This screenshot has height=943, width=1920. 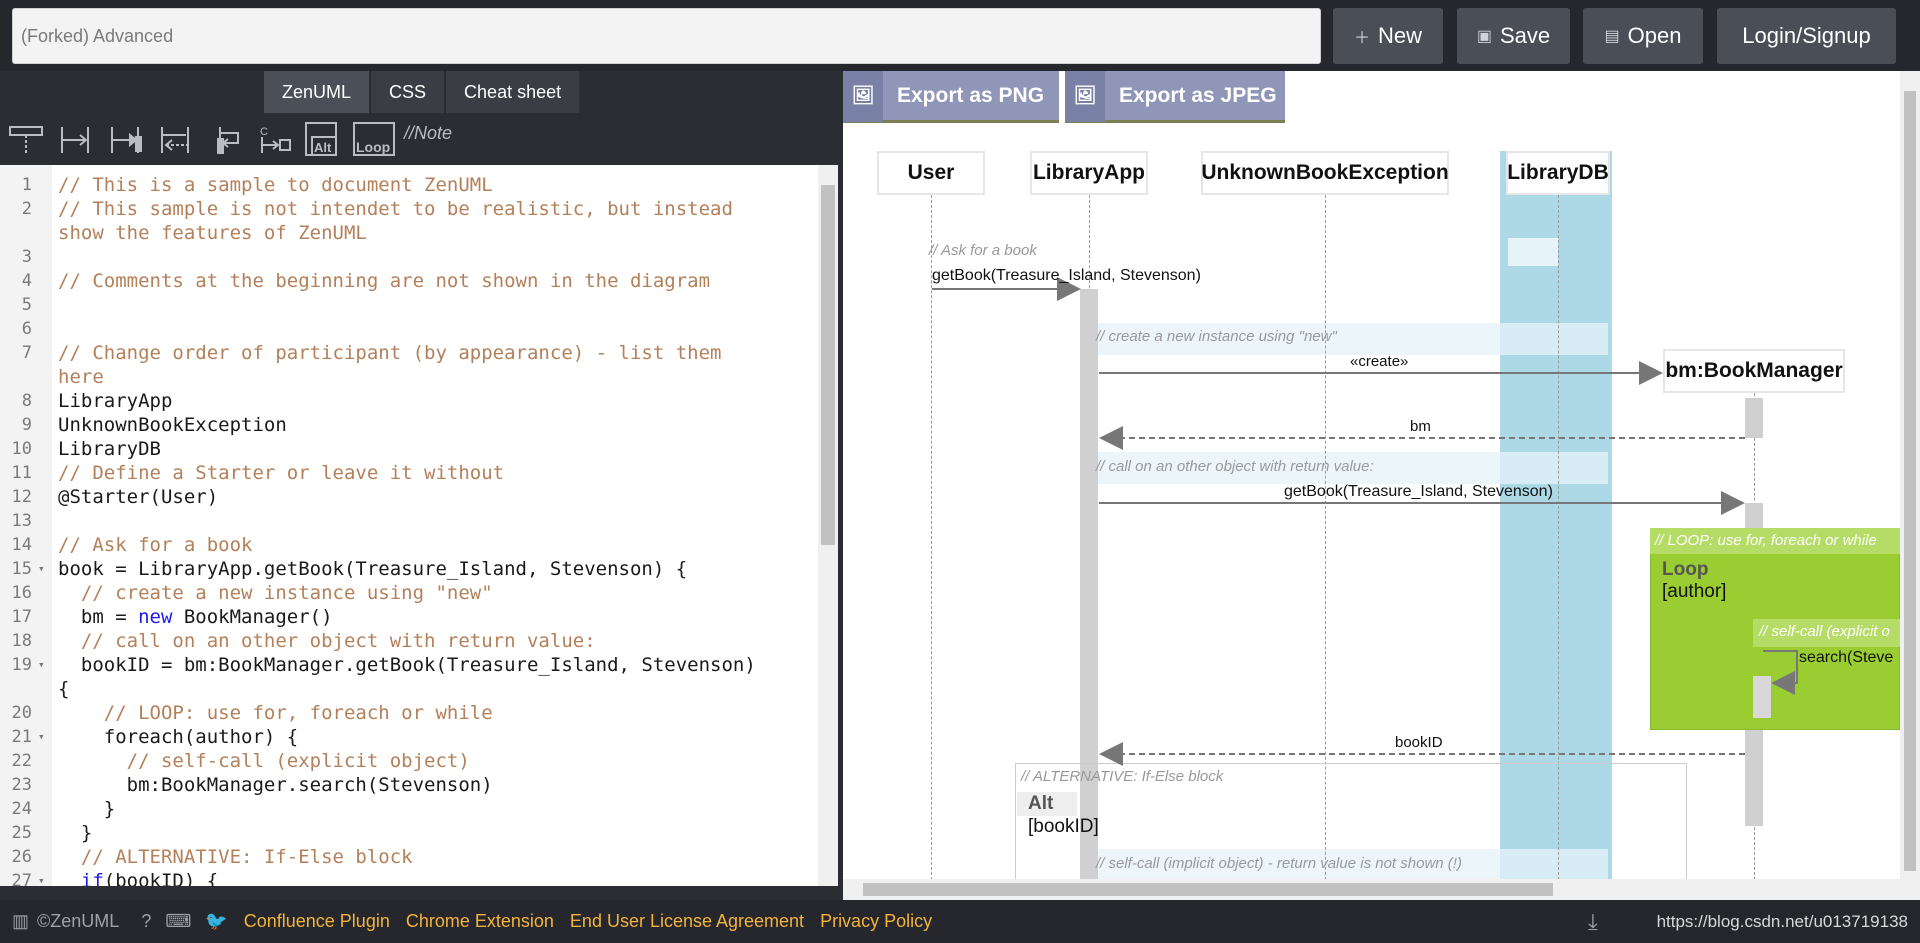 I want to click on twitter-icon: 🐦, so click(x=216, y=921).